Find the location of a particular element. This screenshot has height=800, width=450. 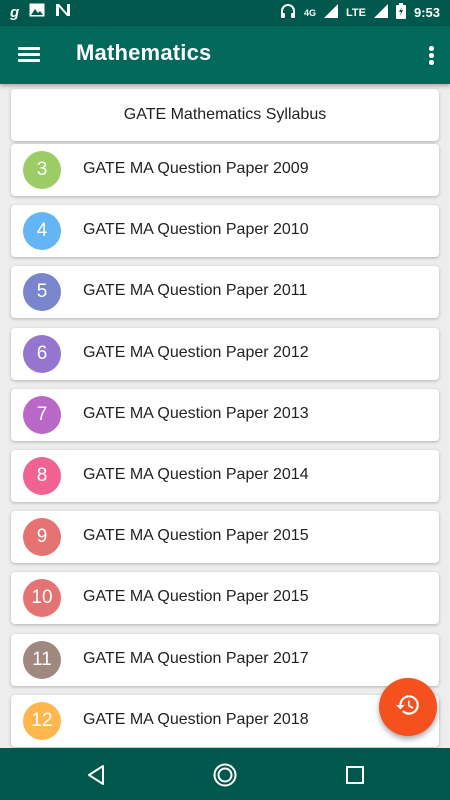

headphones-icon is located at coordinates (288, 12).